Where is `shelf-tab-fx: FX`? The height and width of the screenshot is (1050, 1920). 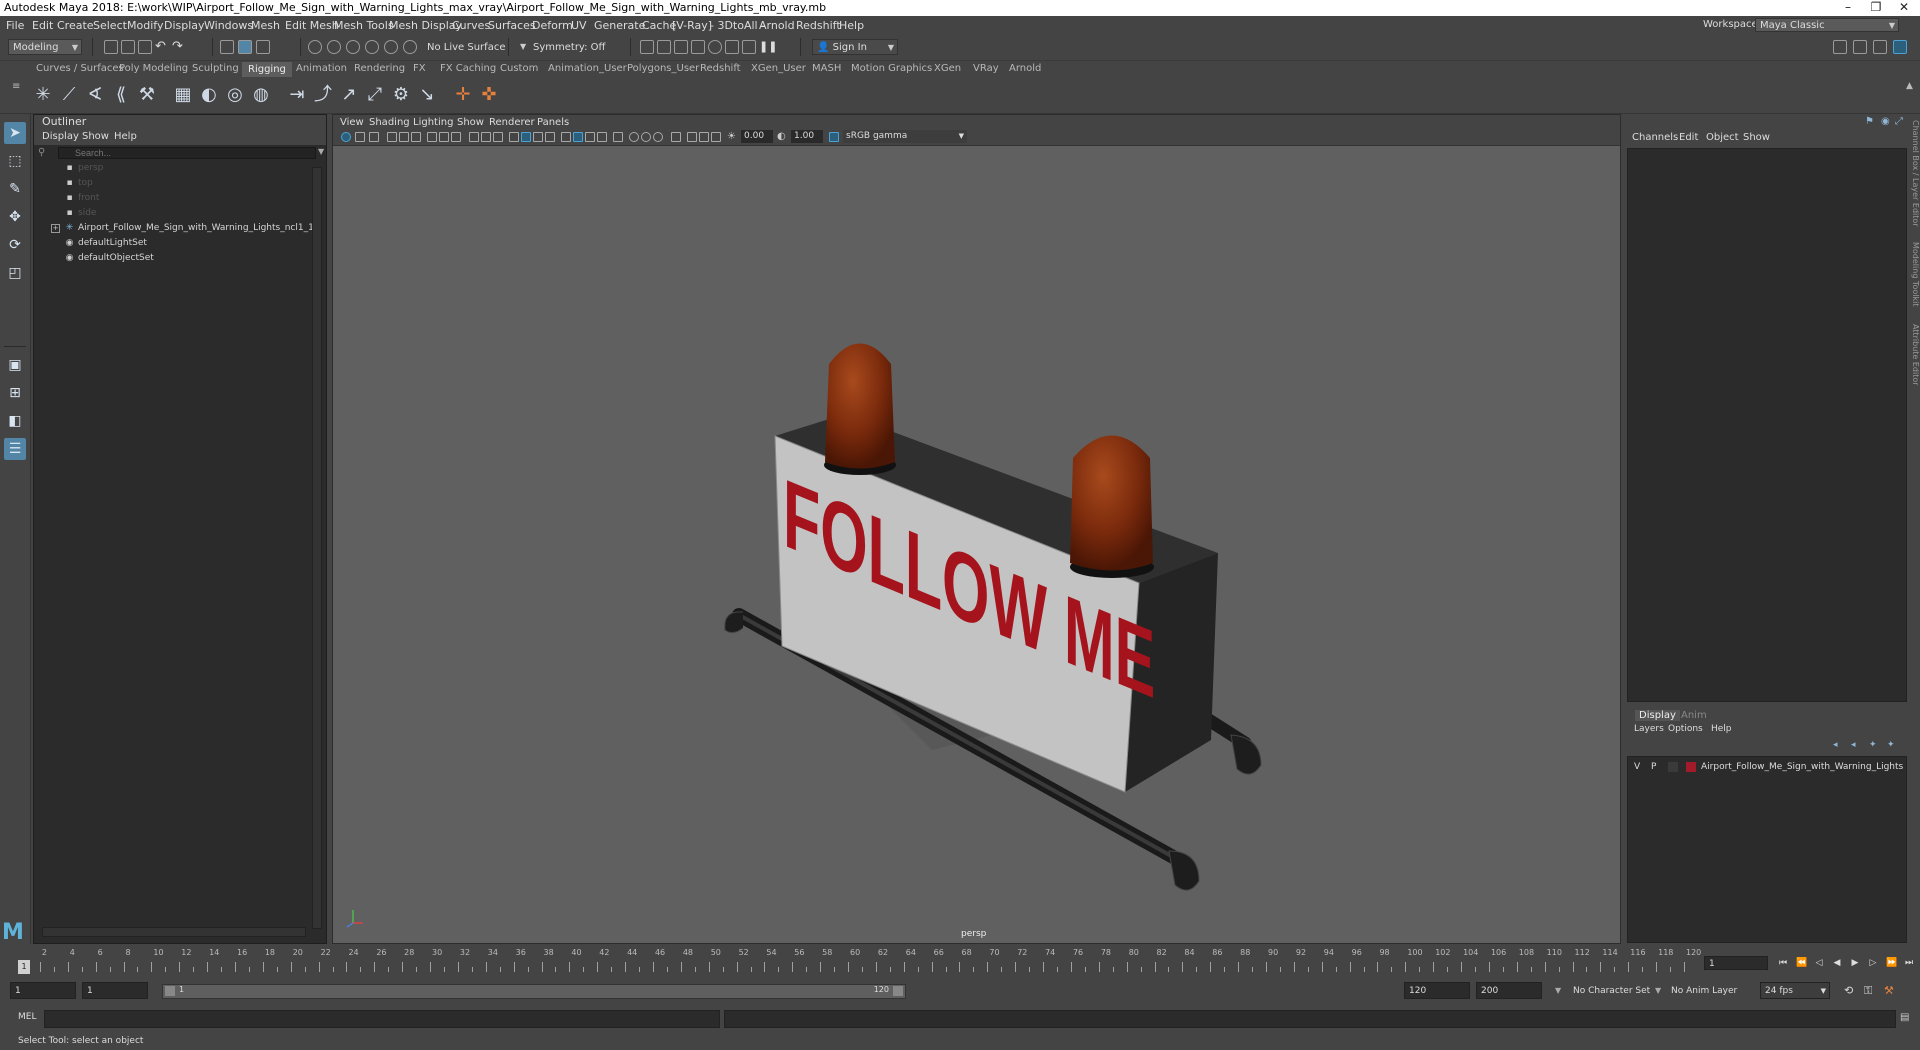 shelf-tab-fx: FX is located at coordinates (419, 68).